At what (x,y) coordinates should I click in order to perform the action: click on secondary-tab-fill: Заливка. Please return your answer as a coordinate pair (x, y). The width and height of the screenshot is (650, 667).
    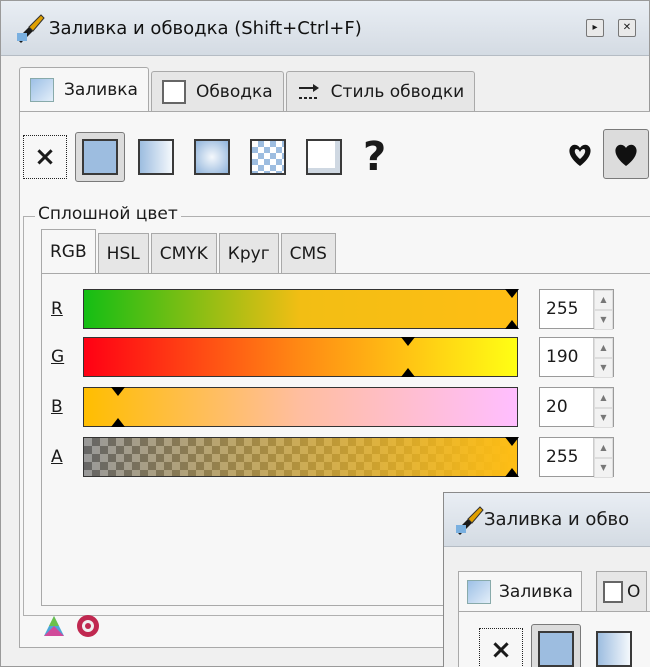
    Looking at the image, I should click on (520, 591).